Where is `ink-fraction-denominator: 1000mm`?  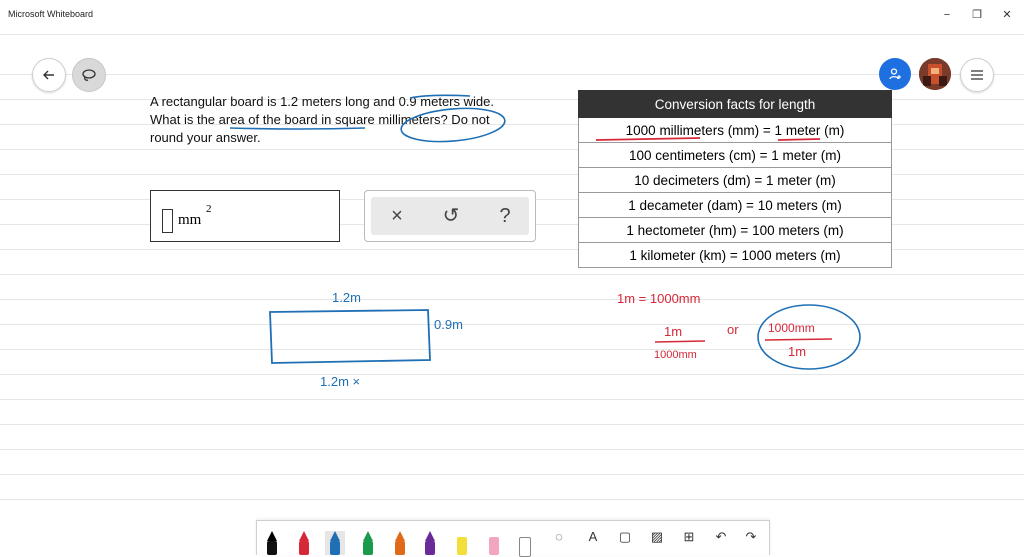 ink-fraction-denominator: 1000mm is located at coordinates (675, 355).